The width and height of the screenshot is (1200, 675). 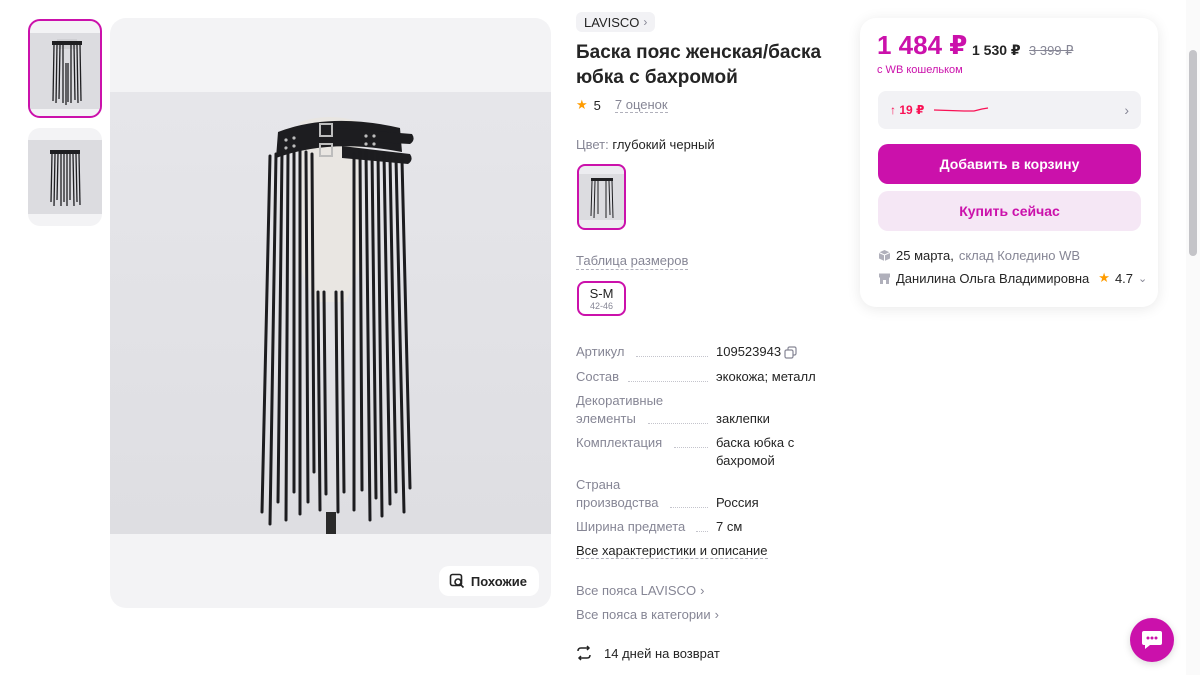 What do you see at coordinates (961, 109) in the screenshot?
I see `price-trend-icon` at bounding box center [961, 109].